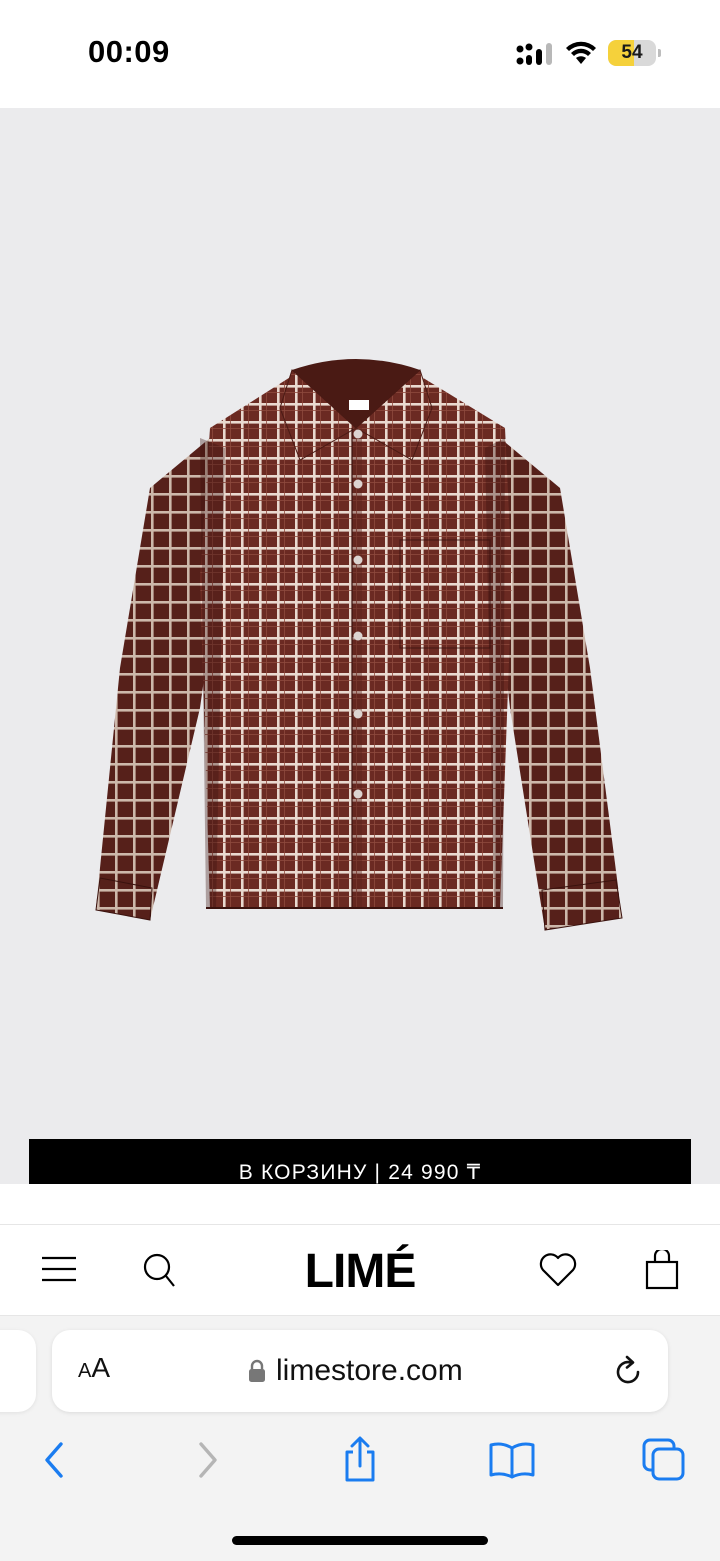 The width and height of the screenshot is (720, 1561). I want to click on battery-level: 54, so click(632, 52).